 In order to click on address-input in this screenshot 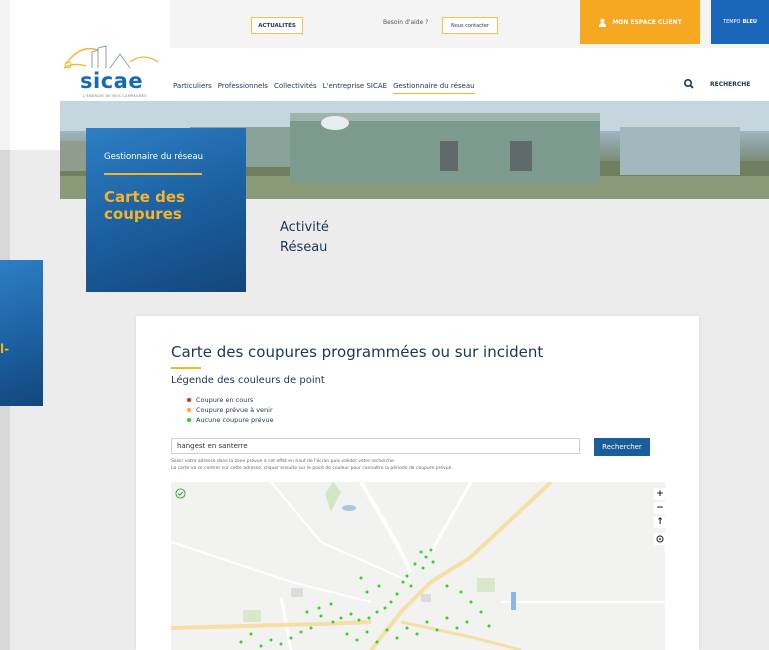, I will do `click(375, 446)`.